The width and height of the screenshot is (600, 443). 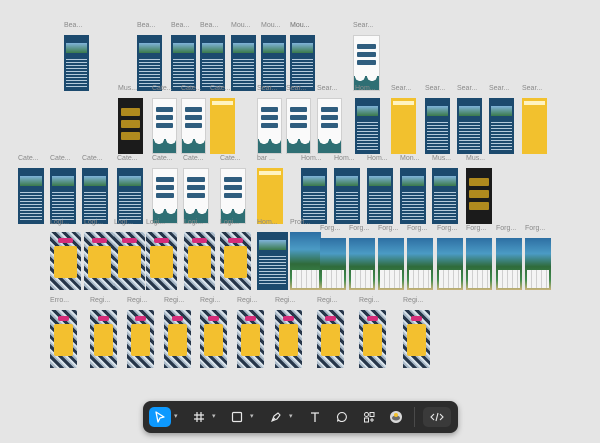 What do you see at coordinates (214, 416) in the screenshot?
I see `frame-tool-caret-icon: ▾` at bounding box center [214, 416].